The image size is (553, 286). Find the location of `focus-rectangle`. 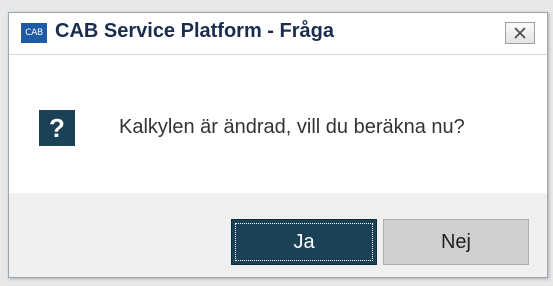

focus-rectangle is located at coordinates (304, 242).